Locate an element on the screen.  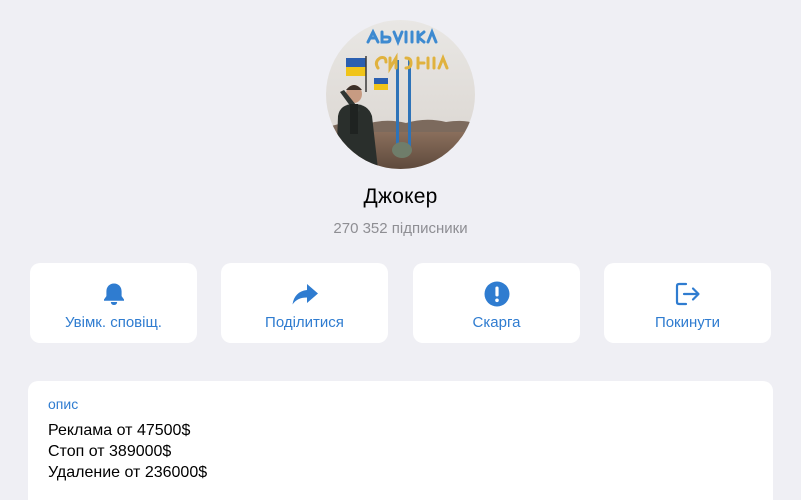
leave-channel-button: Покинути is located at coordinates (687, 303).